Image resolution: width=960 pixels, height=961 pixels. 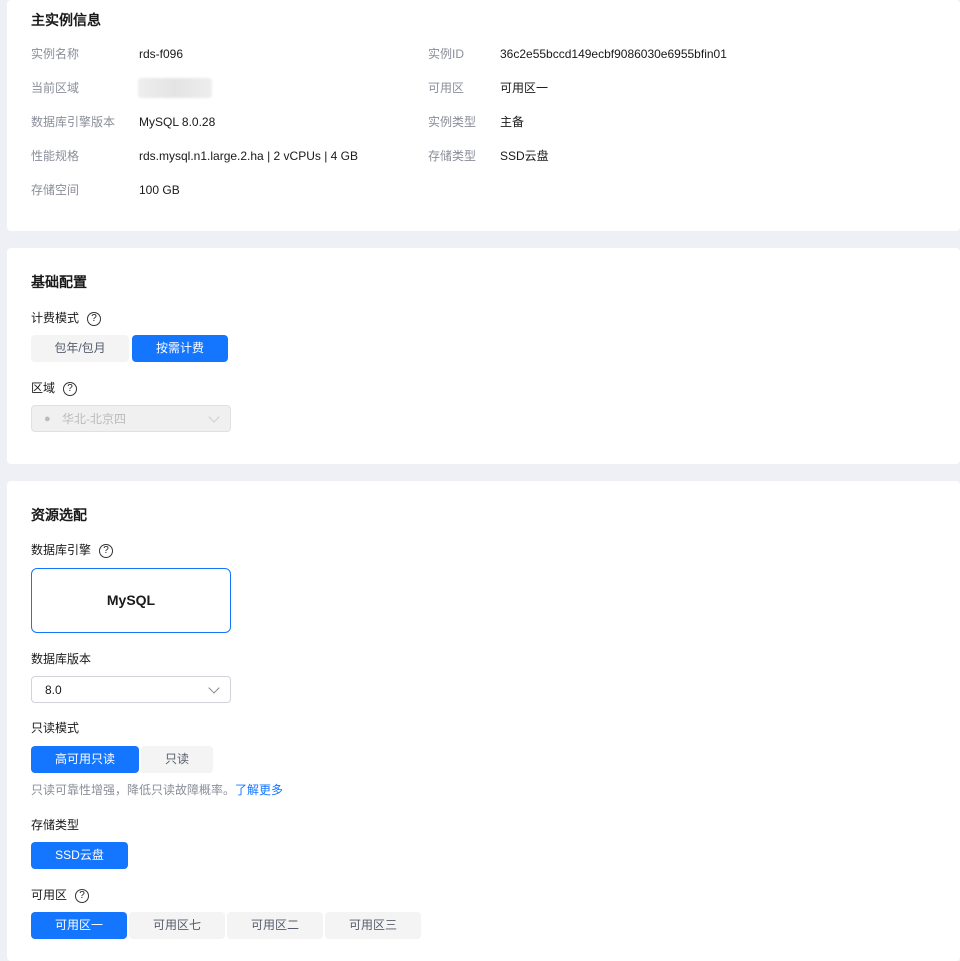 I want to click on value-storage-type: SSD云盘, so click(x=524, y=156).